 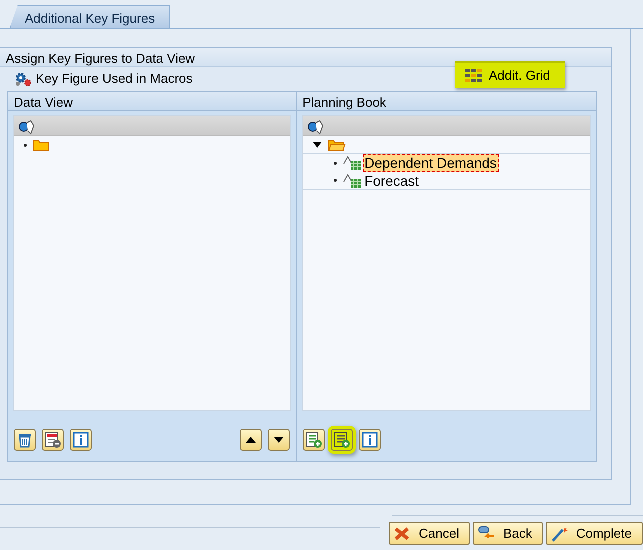 What do you see at coordinates (344, 102) in the screenshot?
I see `panel-title: Planning Book` at bounding box center [344, 102].